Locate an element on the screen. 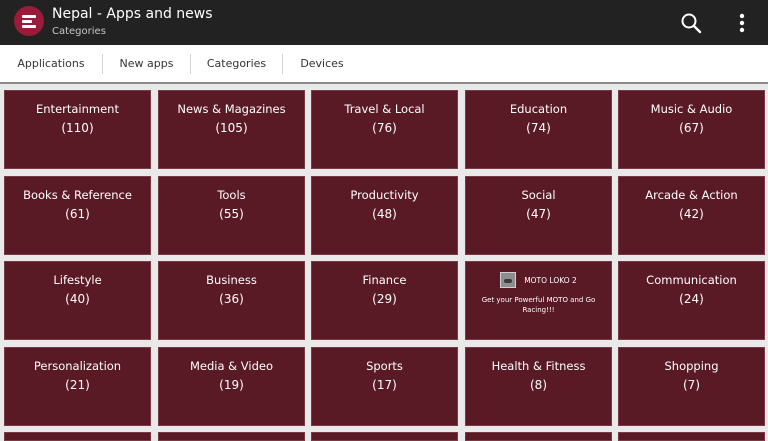 This screenshot has height=441, width=768. category-name: Media & Video is located at coordinates (231, 366).